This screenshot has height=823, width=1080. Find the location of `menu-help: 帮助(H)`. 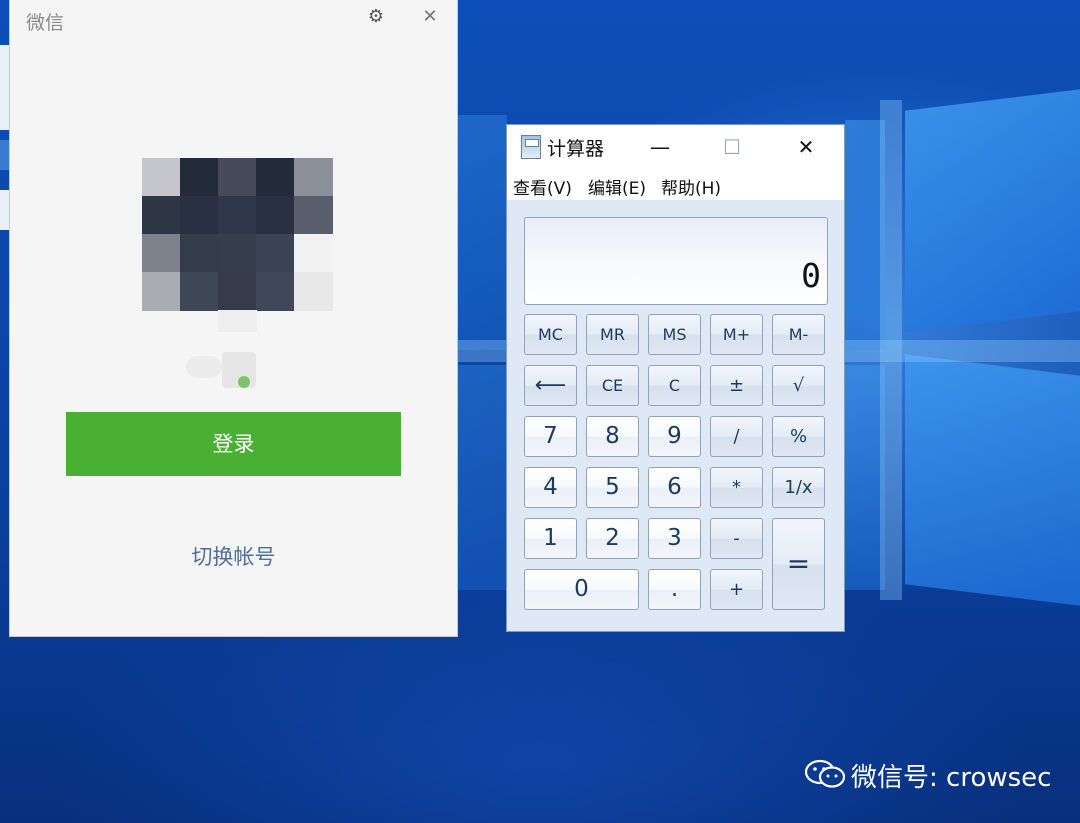

menu-help: 帮助(H) is located at coordinates (691, 186).